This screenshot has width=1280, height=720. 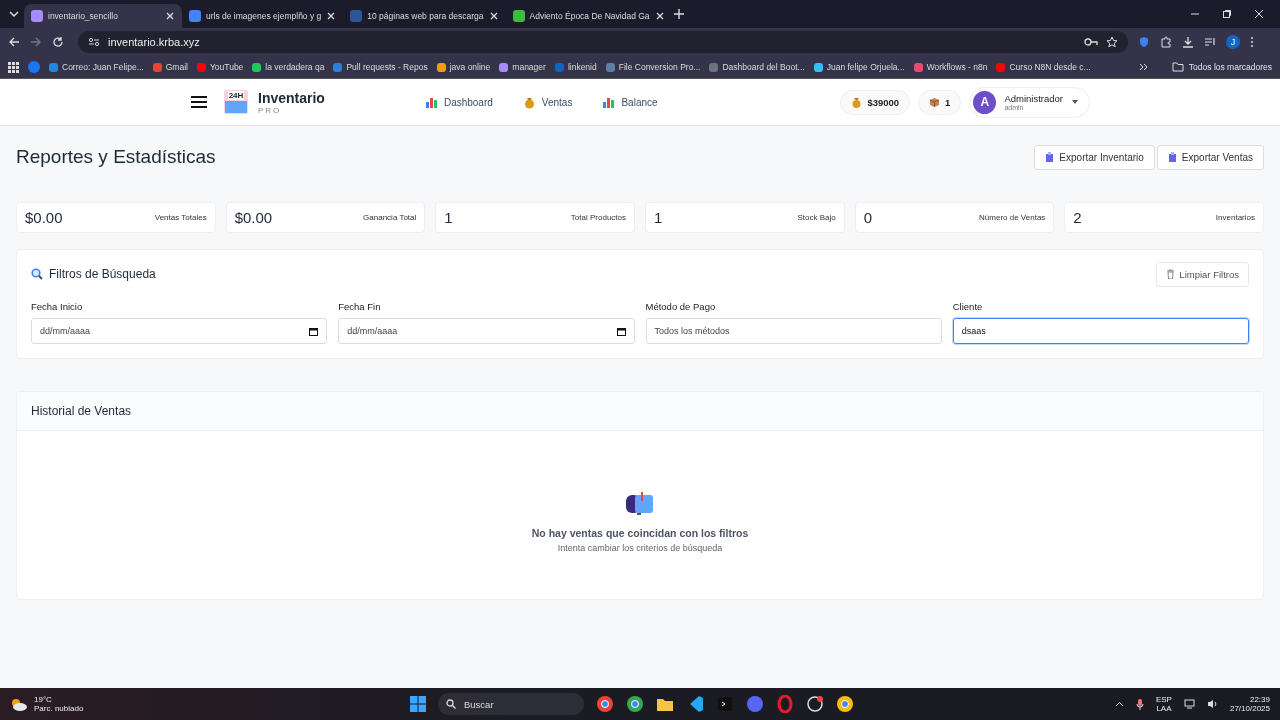 I want to click on apps-icon, so click(x=13, y=67).